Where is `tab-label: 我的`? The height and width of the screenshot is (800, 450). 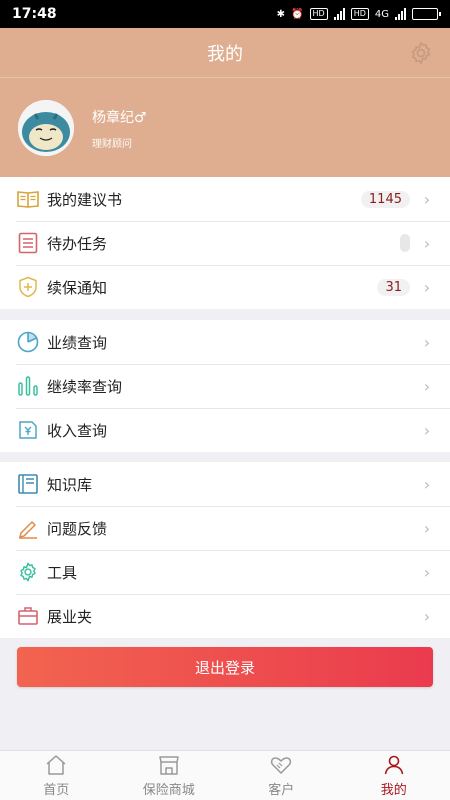
tab-label: 我的 is located at coordinates (393, 790).